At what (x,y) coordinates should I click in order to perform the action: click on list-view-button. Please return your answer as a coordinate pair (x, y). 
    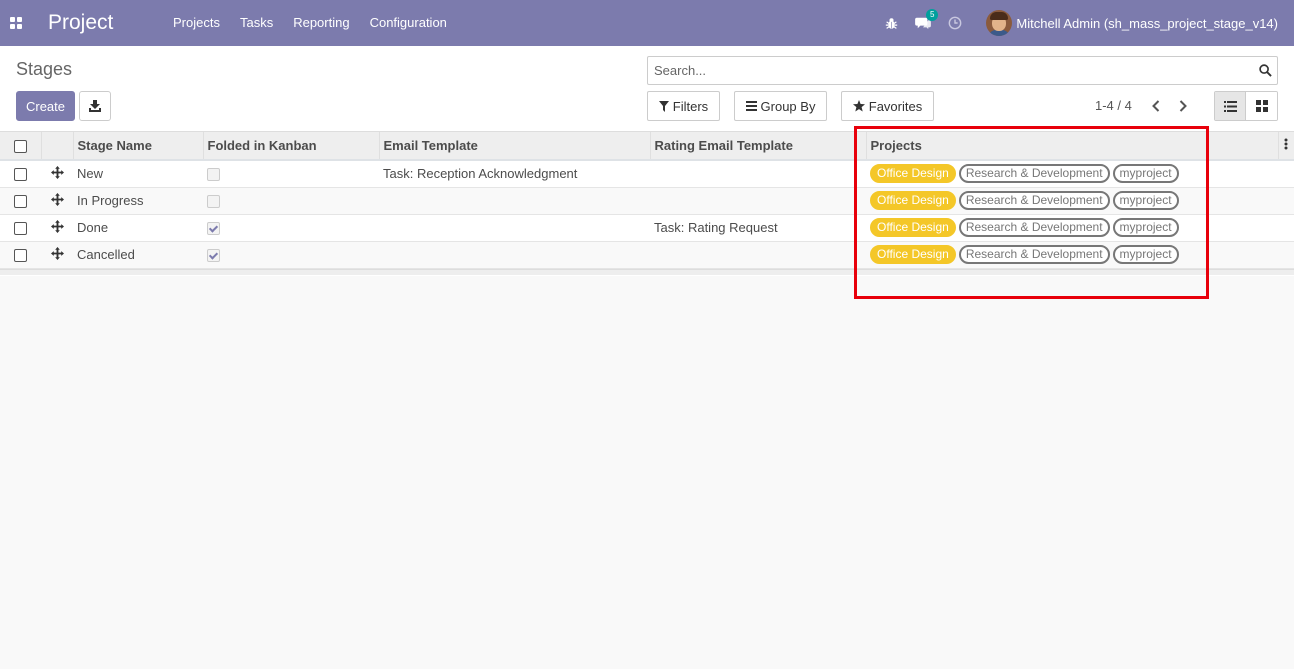
    Looking at the image, I should click on (1231, 106).